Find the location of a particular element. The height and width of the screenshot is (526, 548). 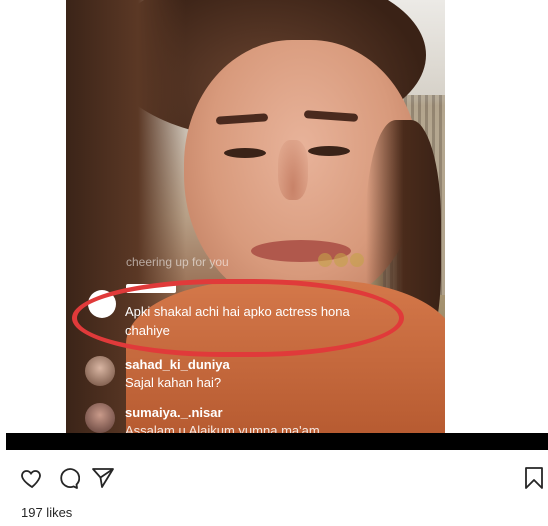

likes-count: 197 likes is located at coordinates (46, 512).